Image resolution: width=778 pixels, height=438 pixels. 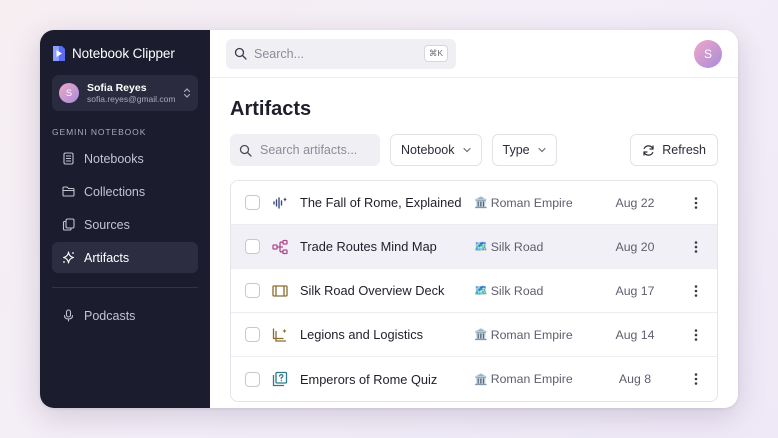 What do you see at coordinates (117, 87) in the screenshot?
I see `account-name: Sofia Reyes` at bounding box center [117, 87].